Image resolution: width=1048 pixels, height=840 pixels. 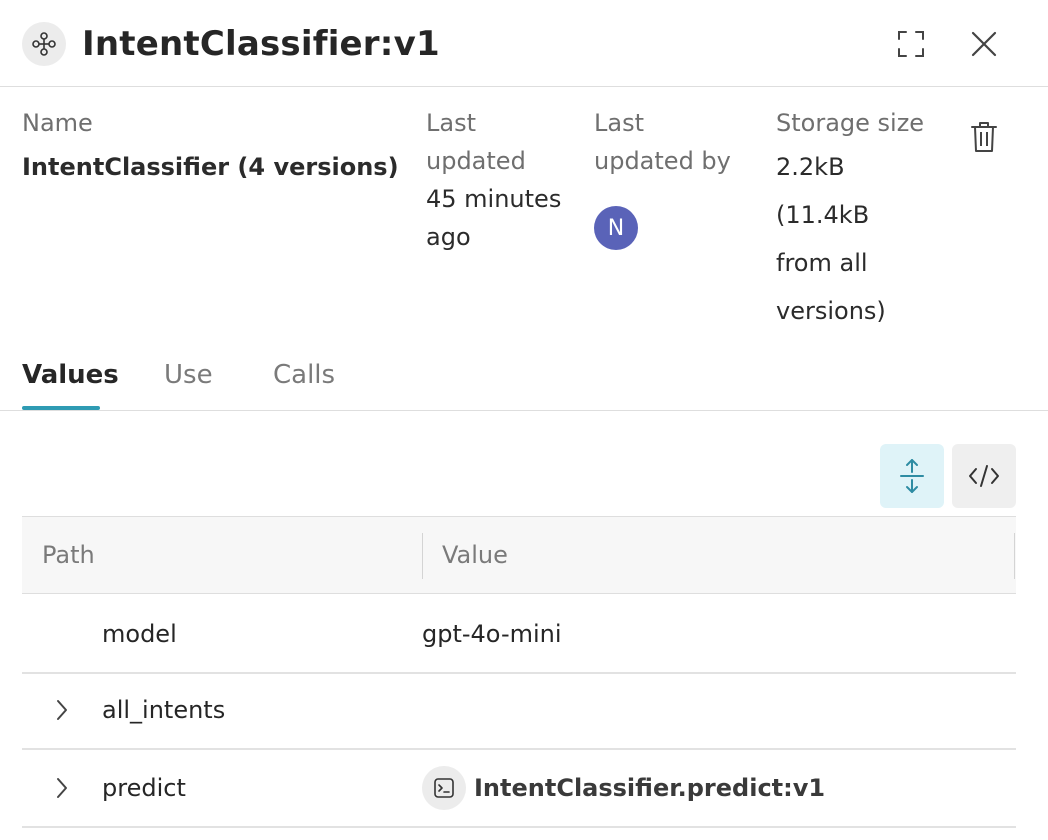 What do you see at coordinates (444, 788) in the screenshot?
I see `terminal-icon` at bounding box center [444, 788].